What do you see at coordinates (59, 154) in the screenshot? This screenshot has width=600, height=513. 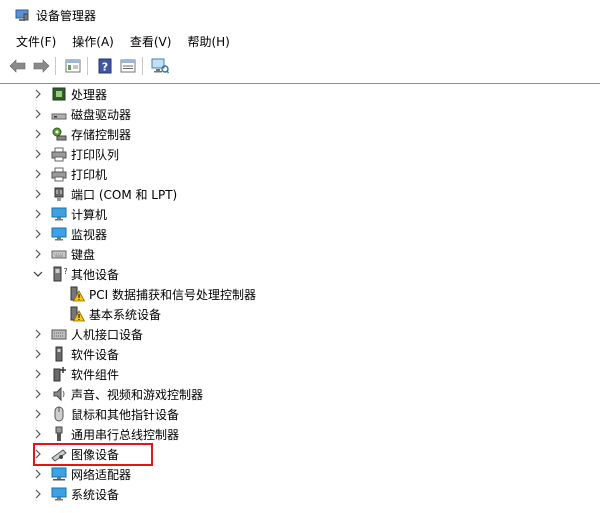 I see `print-queue-icon` at bounding box center [59, 154].